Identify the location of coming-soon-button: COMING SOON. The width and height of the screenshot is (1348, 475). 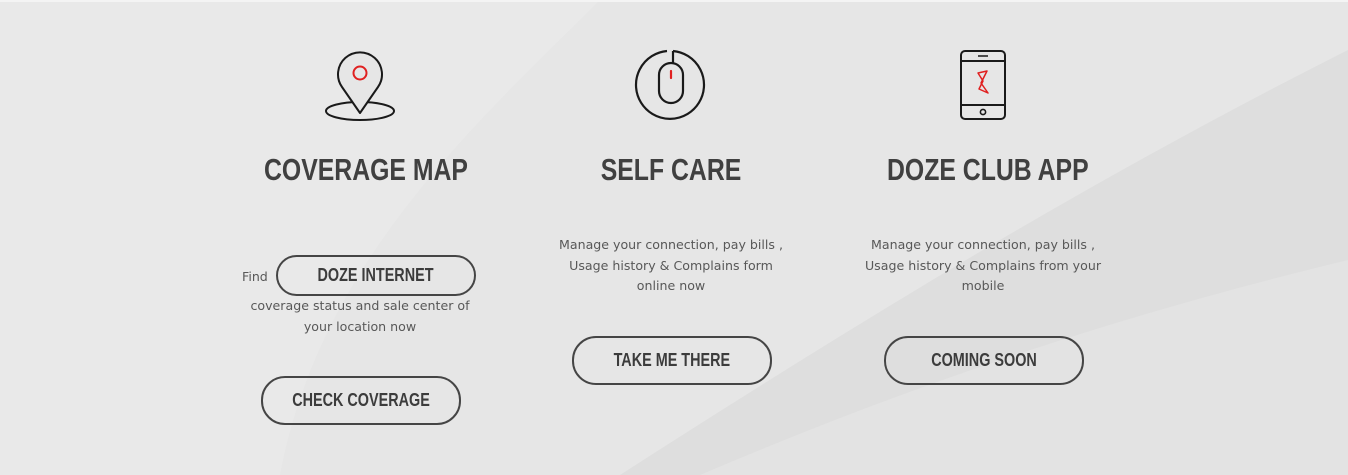
(984, 360).